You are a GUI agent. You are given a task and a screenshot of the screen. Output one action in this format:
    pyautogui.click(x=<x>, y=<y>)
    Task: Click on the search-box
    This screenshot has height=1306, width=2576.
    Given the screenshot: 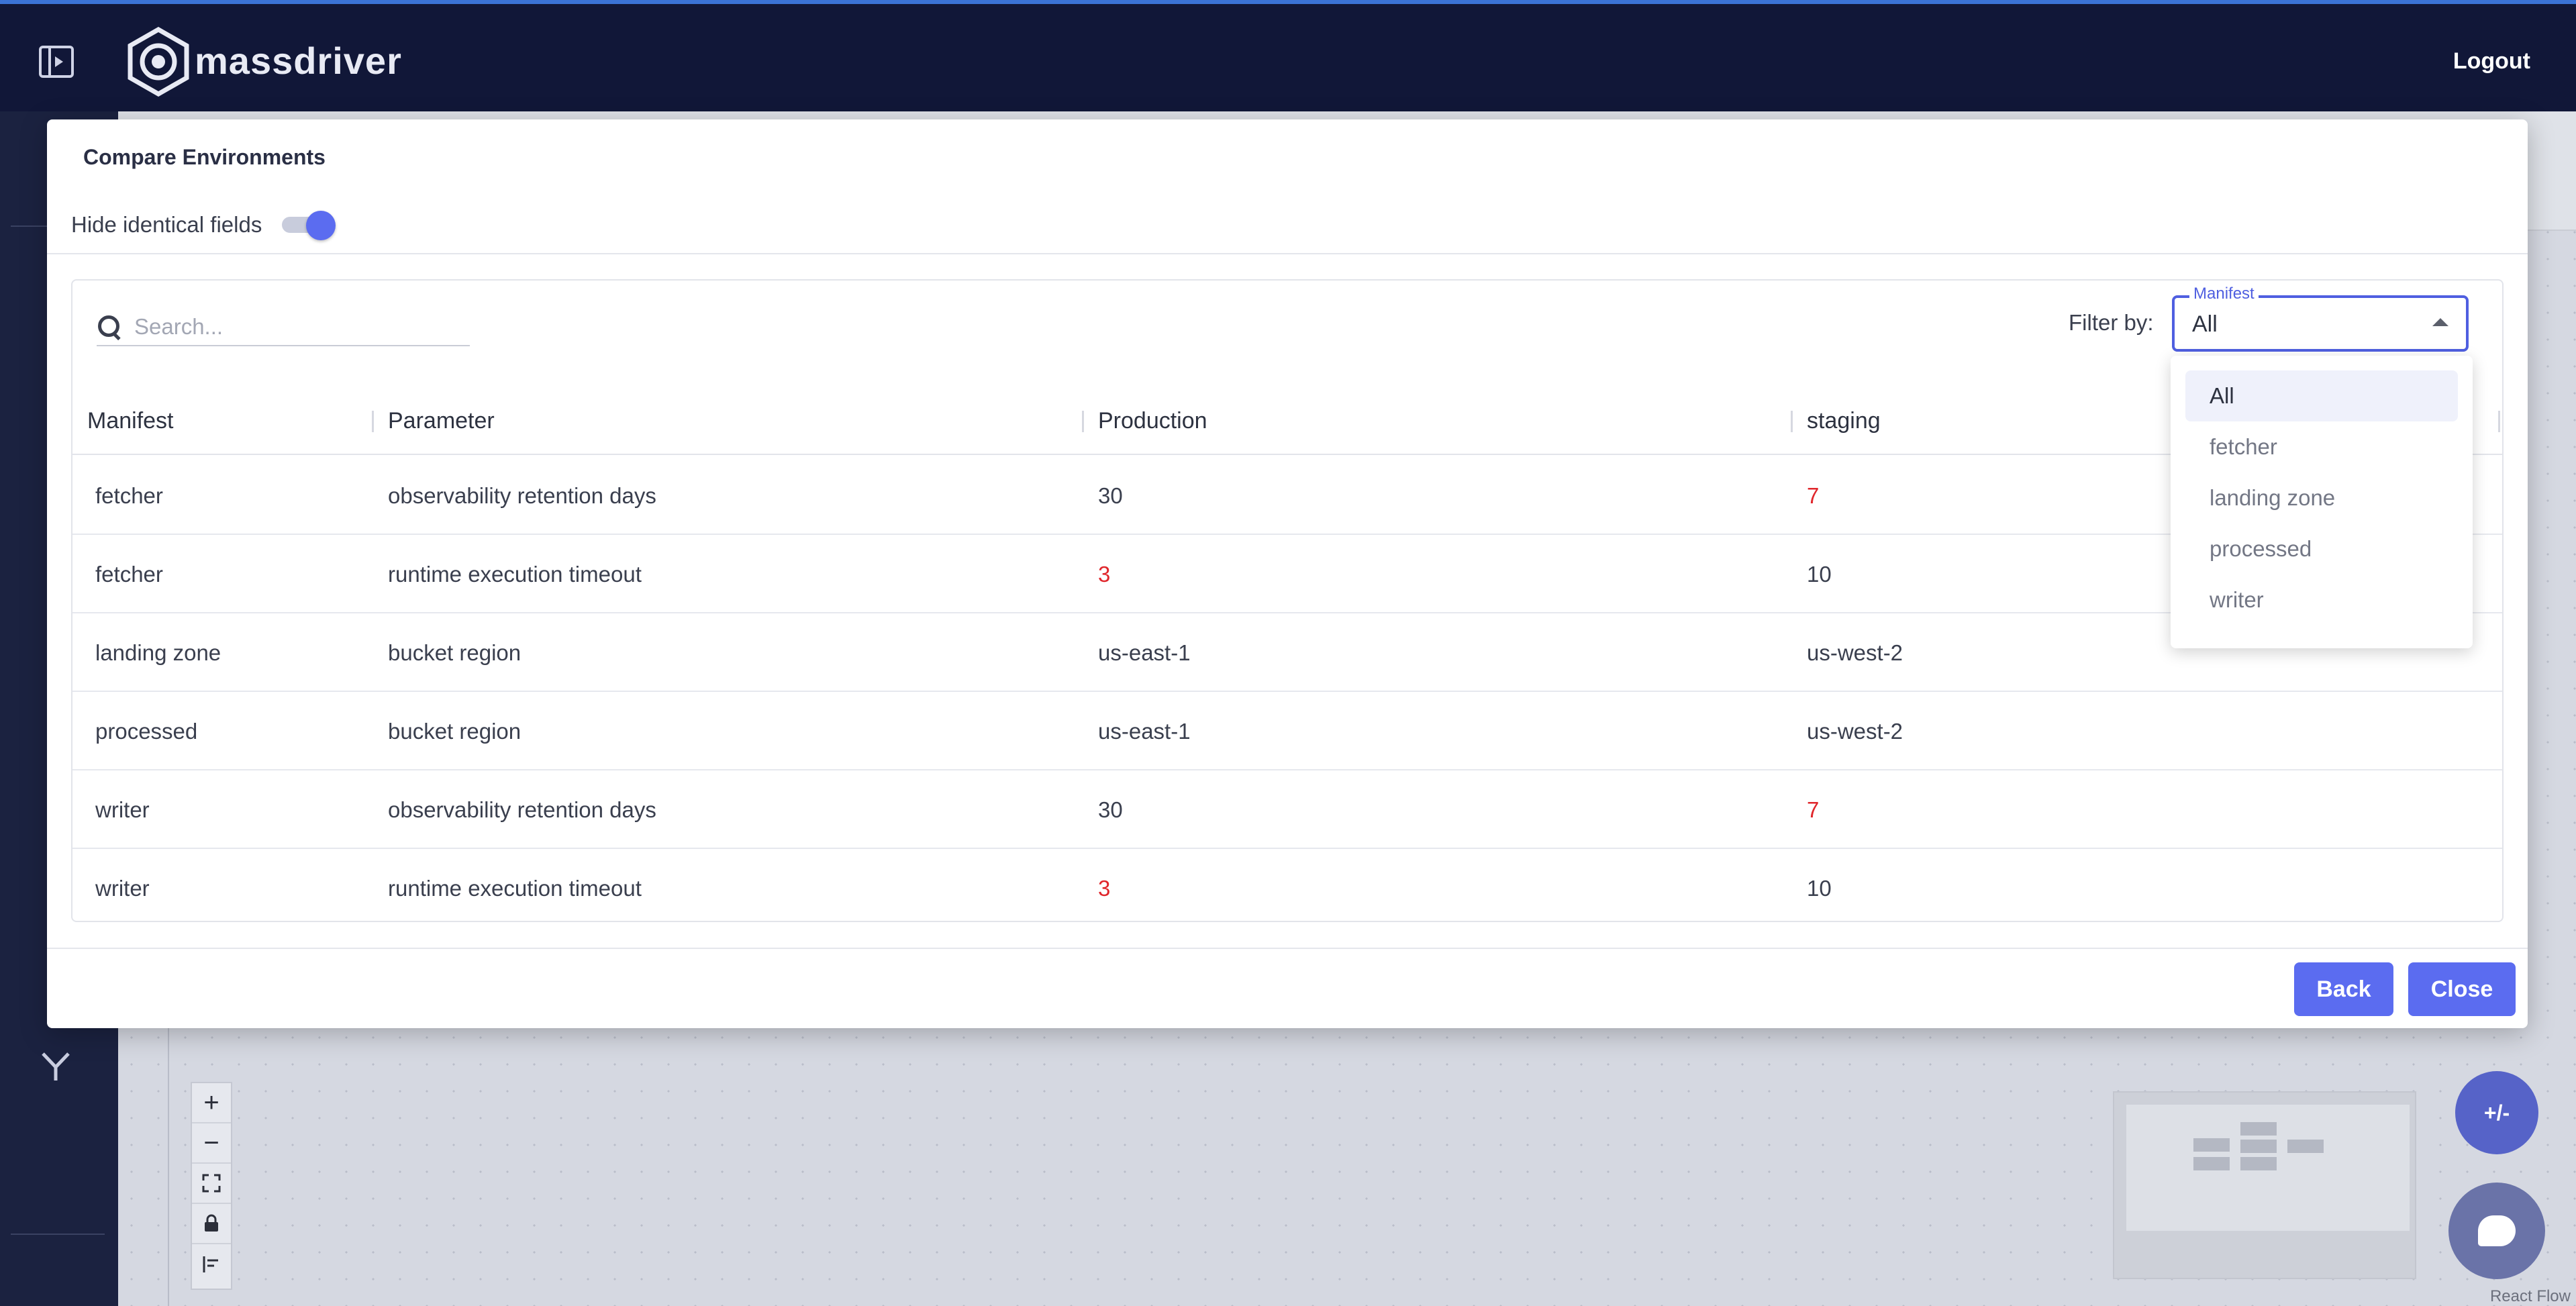 What is the action you would take?
    pyautogui.click(x=283, y=327)
    